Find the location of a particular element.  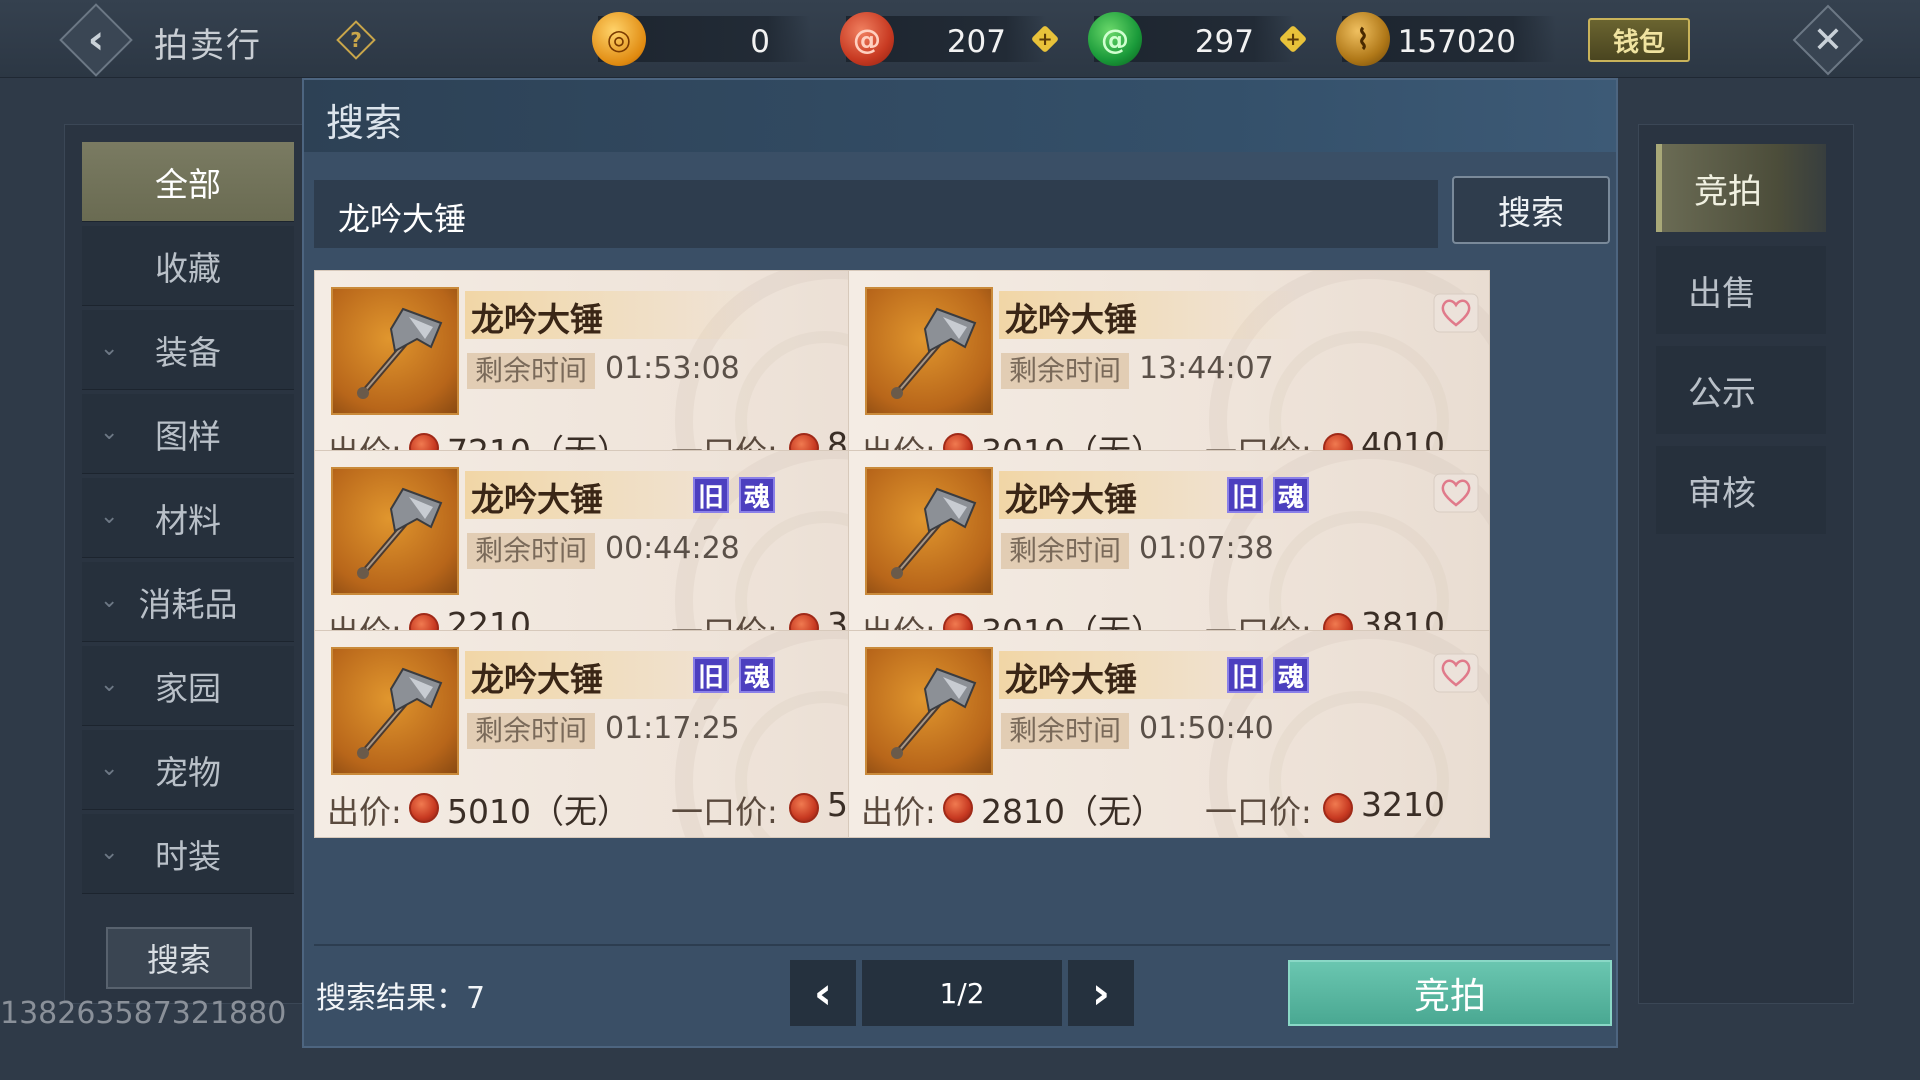

currency-value: 297 is located at coordinates (1224, 42).